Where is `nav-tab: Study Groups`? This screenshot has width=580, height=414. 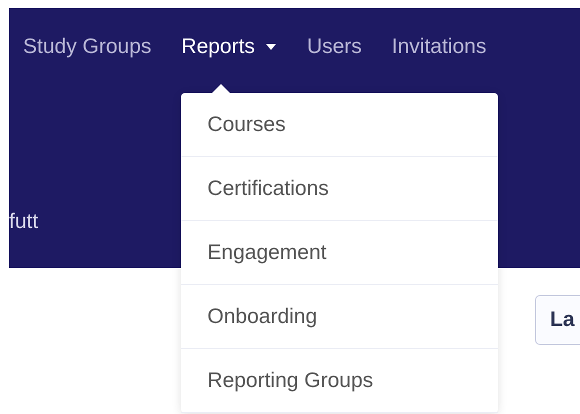
nav-tab: Study Groups is located at coordinates (87, 47).